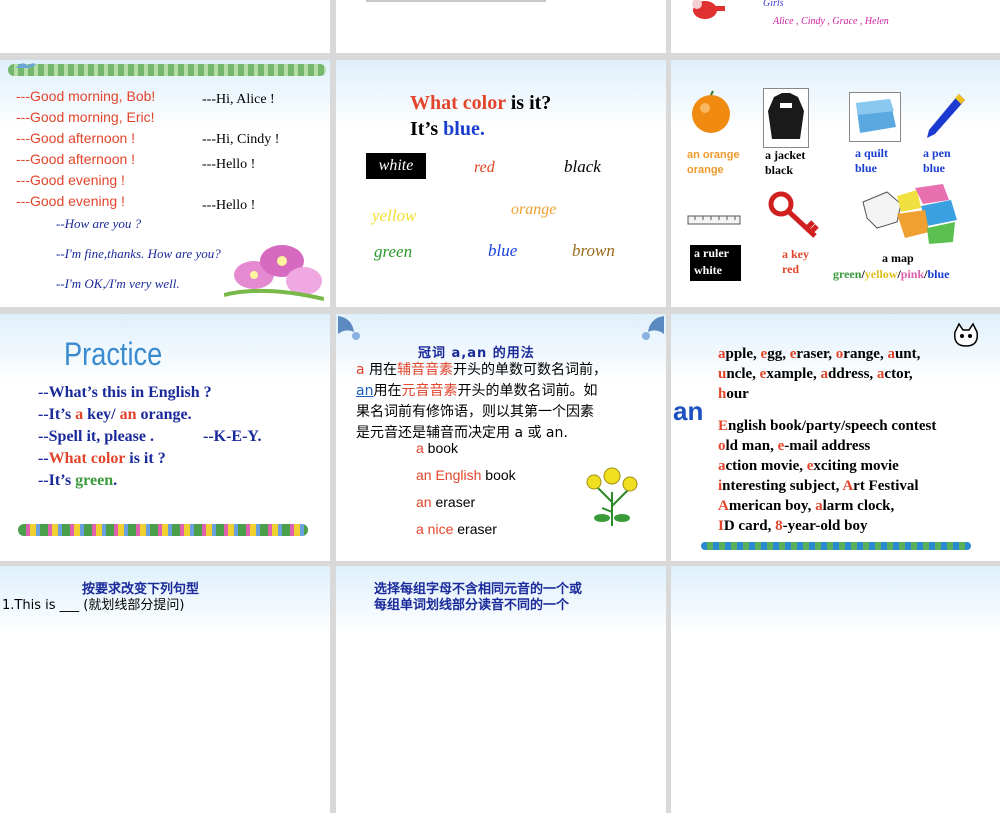 This screenshot has width=1000, height=813. Describe the element at coordinates (445, 502) in the screenshot. I see `example-3: an eraser` at that location.